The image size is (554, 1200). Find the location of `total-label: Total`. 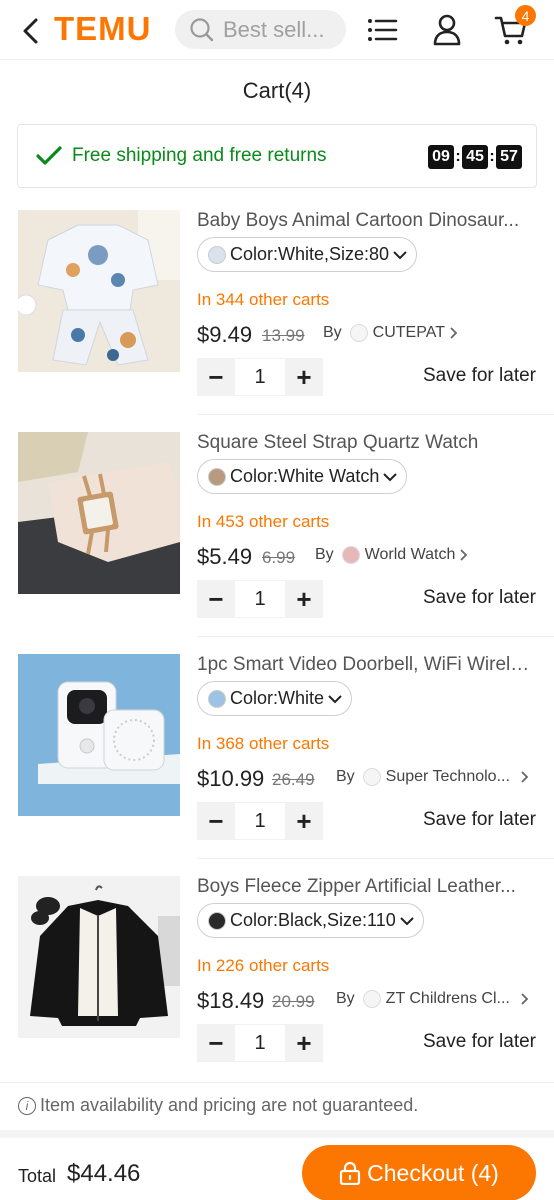

total-label: Total is located at coordinates (37, 1176).